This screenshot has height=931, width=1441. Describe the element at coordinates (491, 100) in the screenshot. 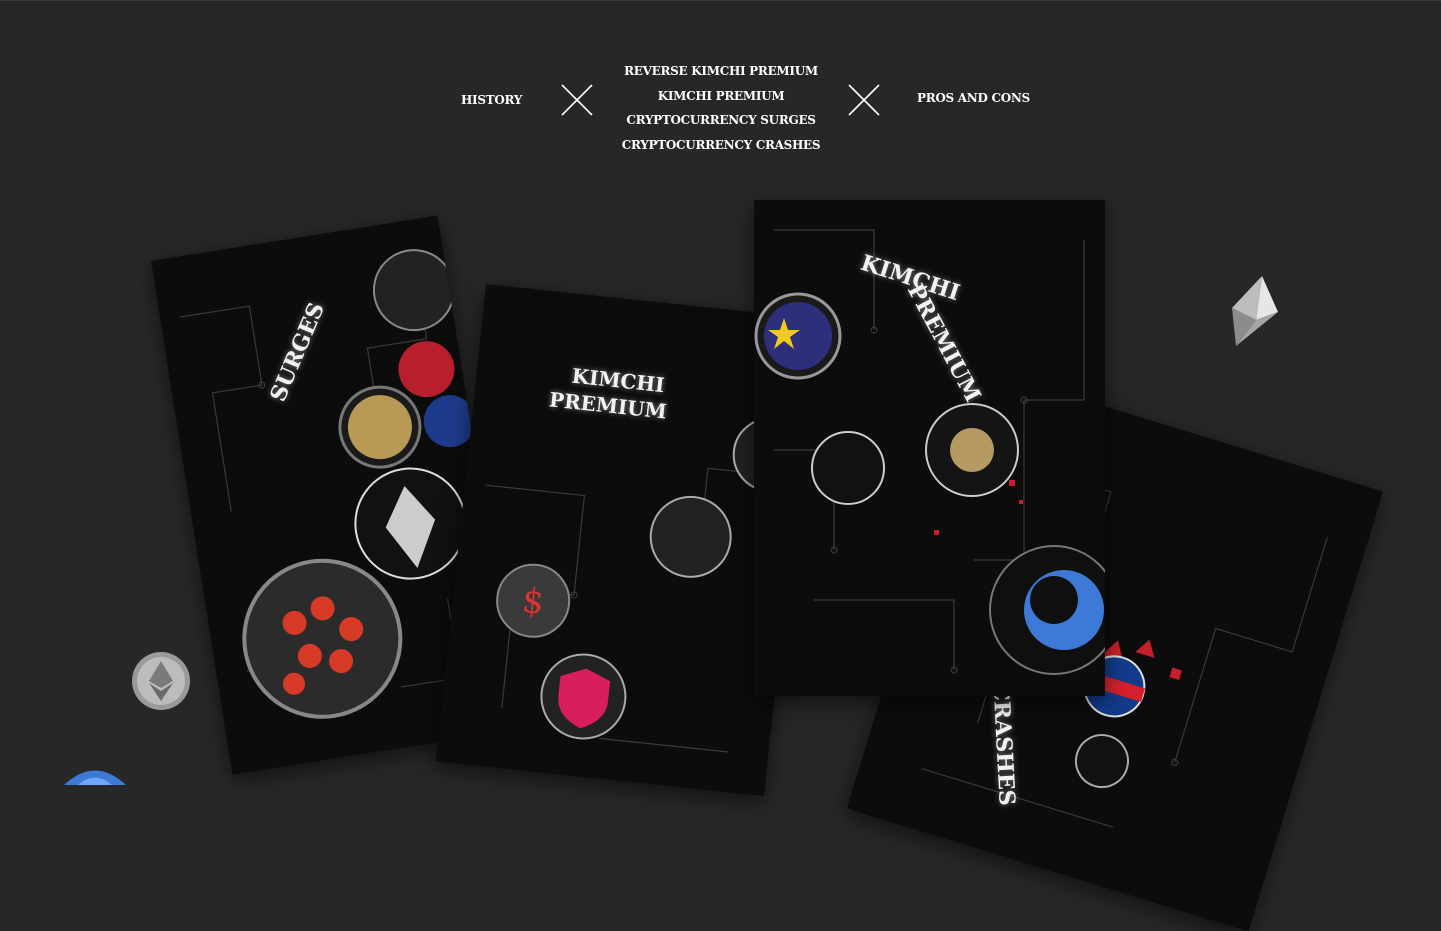

I see `nav-history: HISTORY` at that location.